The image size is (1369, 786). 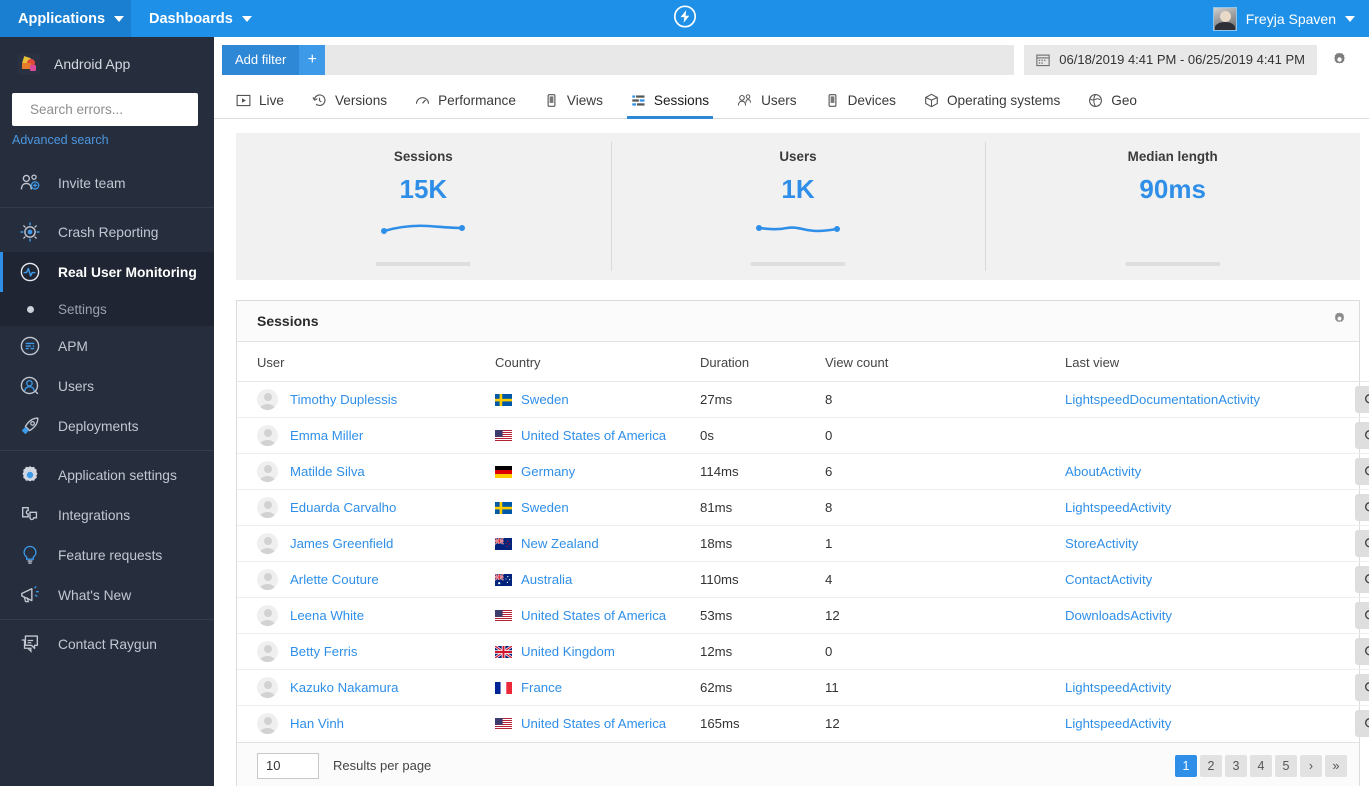 What do you see at coordinates (107, 346) in the screenshot?
I see `sidebar-item-apm: APM` at bounding box center [107, 346].